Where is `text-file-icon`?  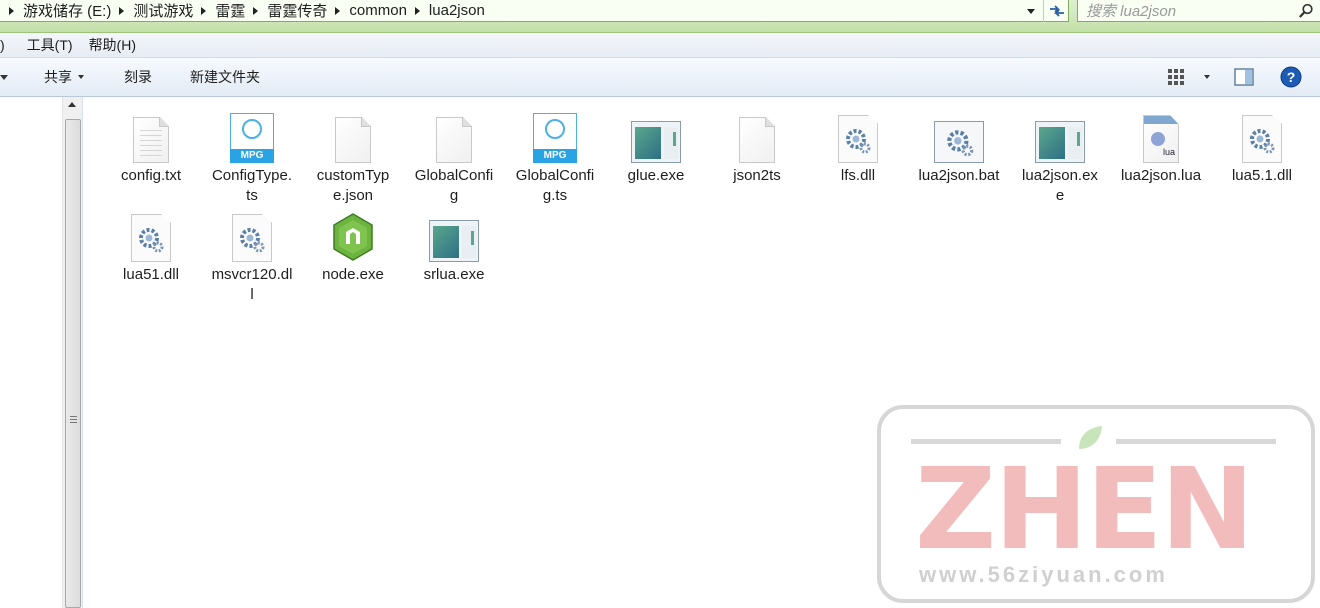 text-file-icon is located at coordinates (151, 140).